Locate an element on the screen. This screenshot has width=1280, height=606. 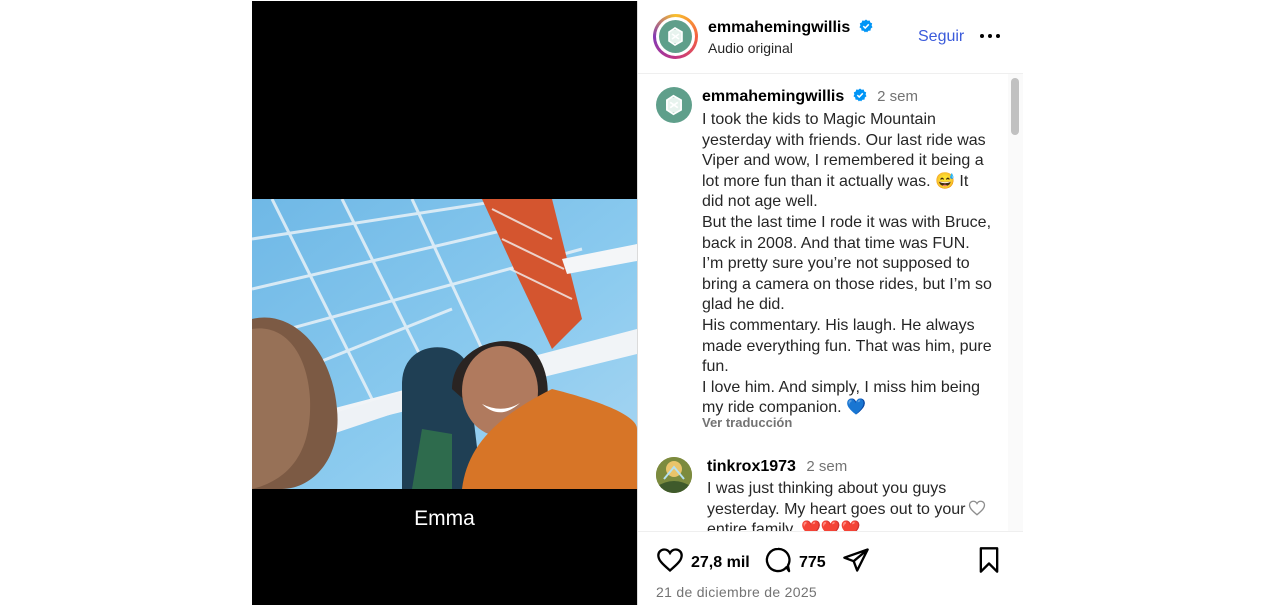
save-bookmark-icon is located at coordinates (989, 560).